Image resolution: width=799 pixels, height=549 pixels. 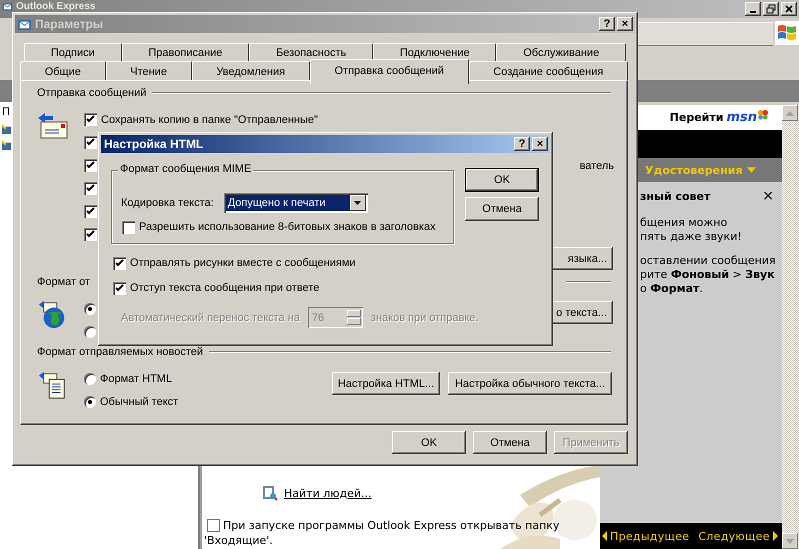 What do you see at coordinates (154, 144) in the screenshot?
I see `dialog-title: Настройка HTML` at bounding box center [154, 144].